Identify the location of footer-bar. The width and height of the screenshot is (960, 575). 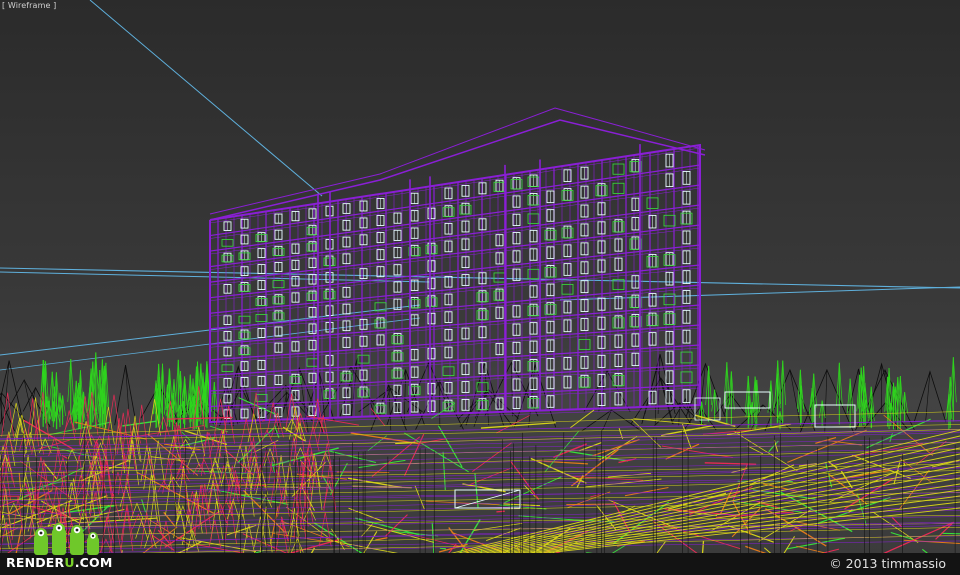
(480, 564).